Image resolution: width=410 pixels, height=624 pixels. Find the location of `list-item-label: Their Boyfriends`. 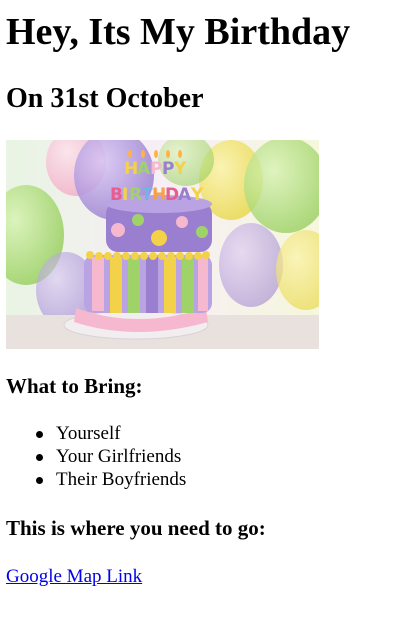

list-item-label: Their Boyfriends is located at coordinates (121, 479).